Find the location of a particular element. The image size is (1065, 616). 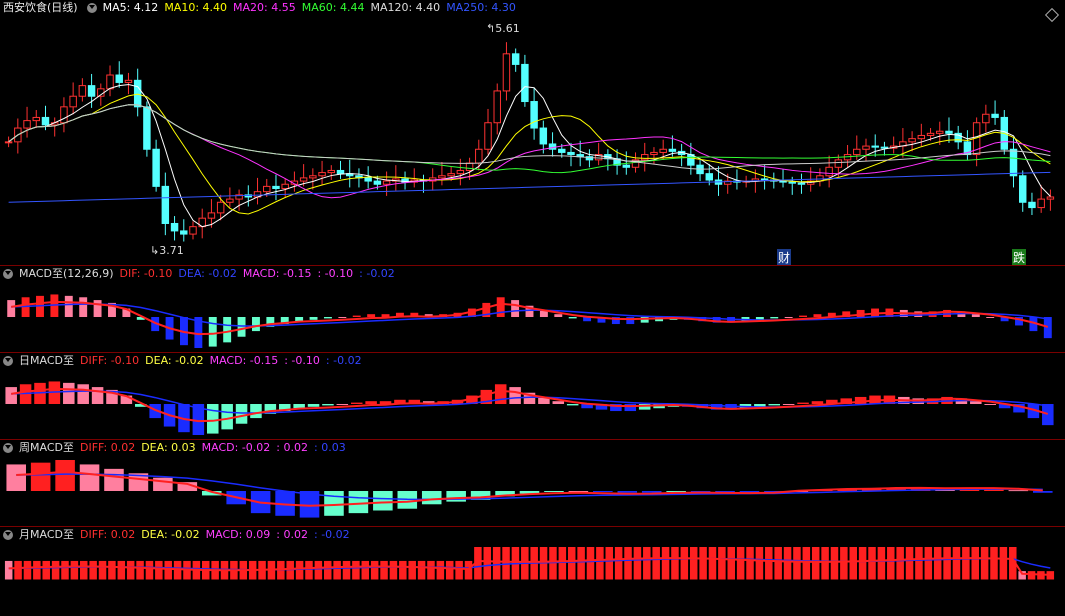

low-marker: ↳3.71 is located at coordinates (167, 250).